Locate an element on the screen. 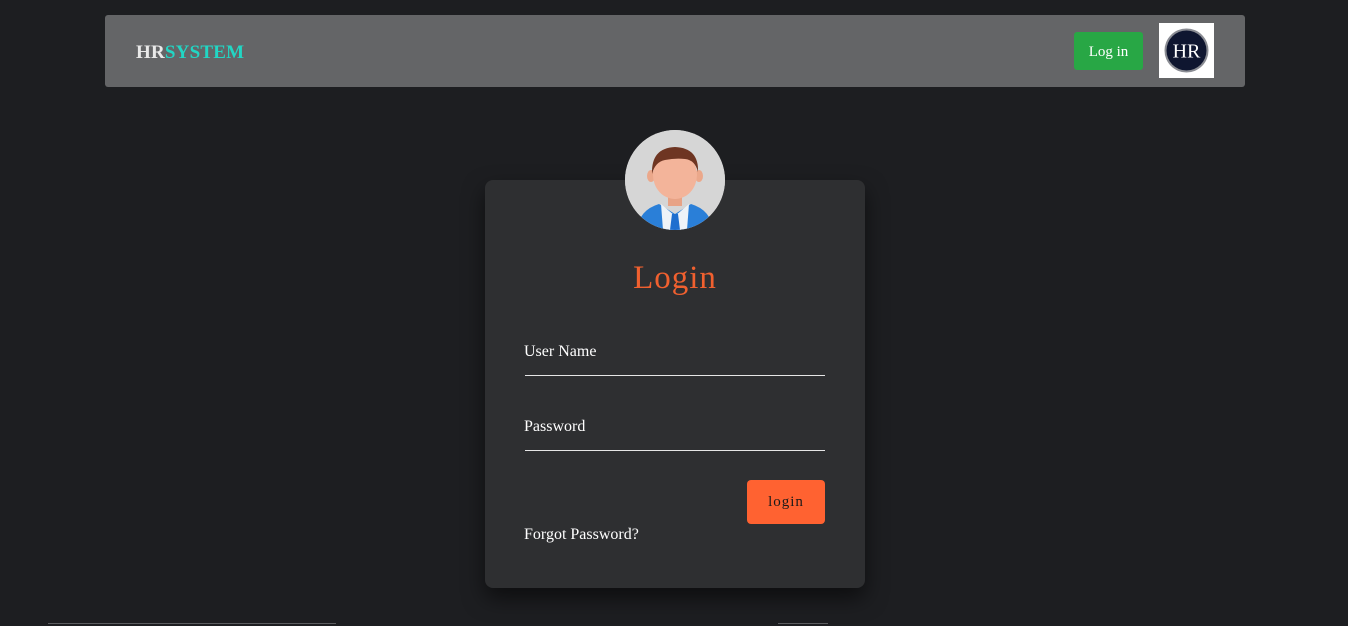 This screenshot has height=626, width=1348. brand-logo-text: HRSYSTEM is located at coordinates (190, 53).